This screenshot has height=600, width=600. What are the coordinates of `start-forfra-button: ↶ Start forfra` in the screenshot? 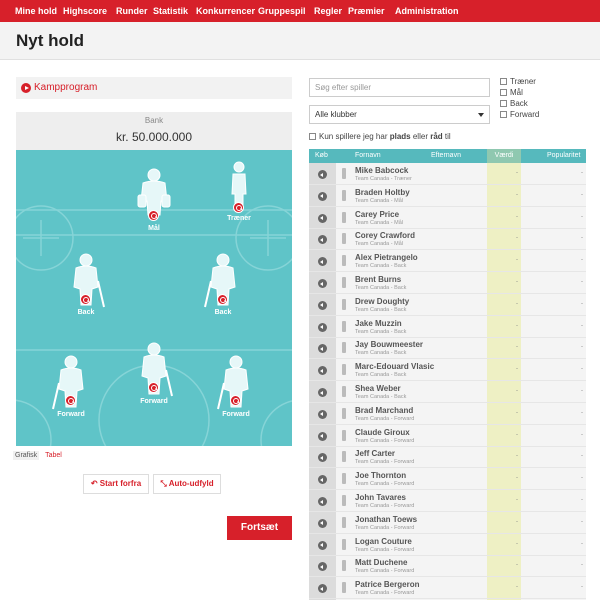 It's located at (116, 484).